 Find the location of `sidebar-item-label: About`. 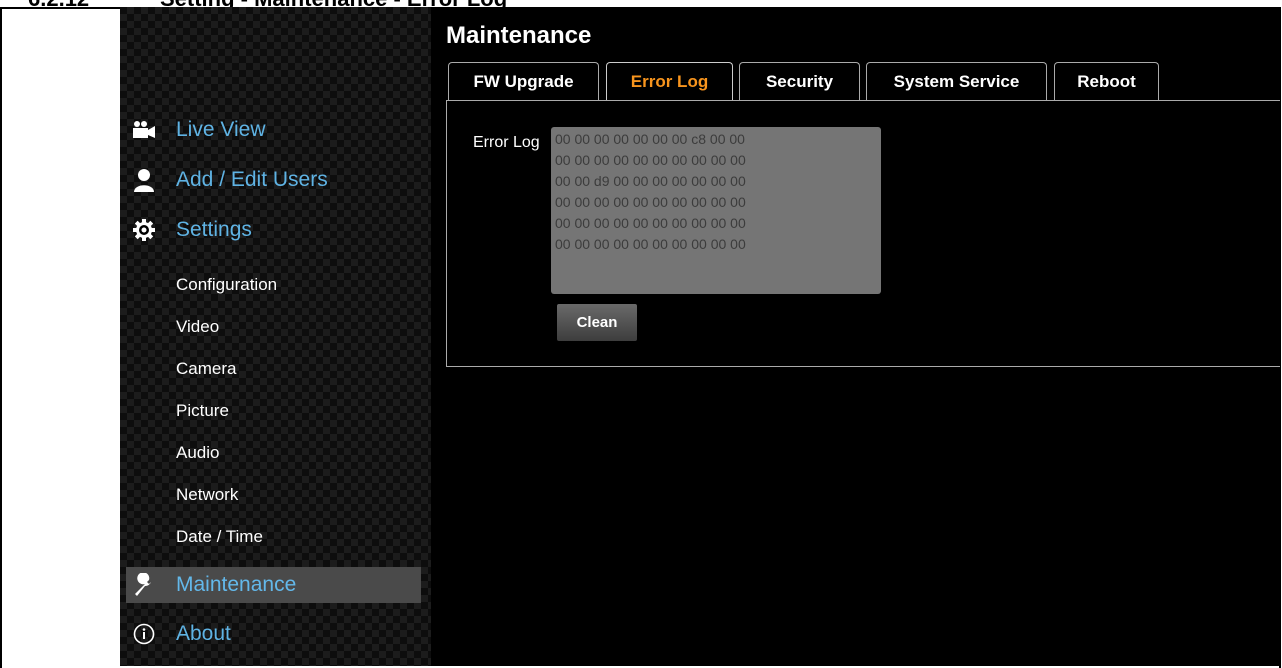

sidebar-item-label: About is located at coordinates (203, 633).